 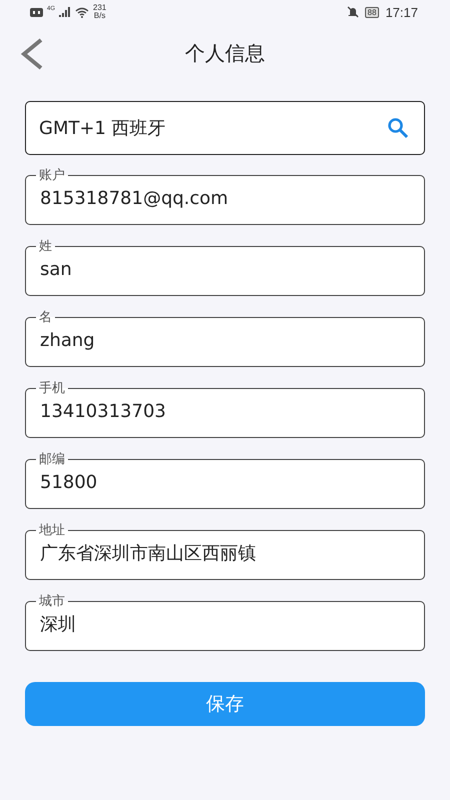 I want to click on status-time: 17:17, so click(x=401, y=12).